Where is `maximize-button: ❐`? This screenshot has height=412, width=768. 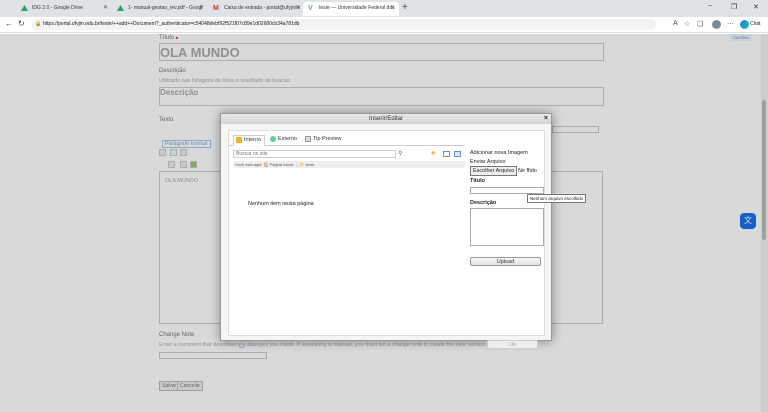 maximize-button: ❐ is located at coordinates (734, 7).